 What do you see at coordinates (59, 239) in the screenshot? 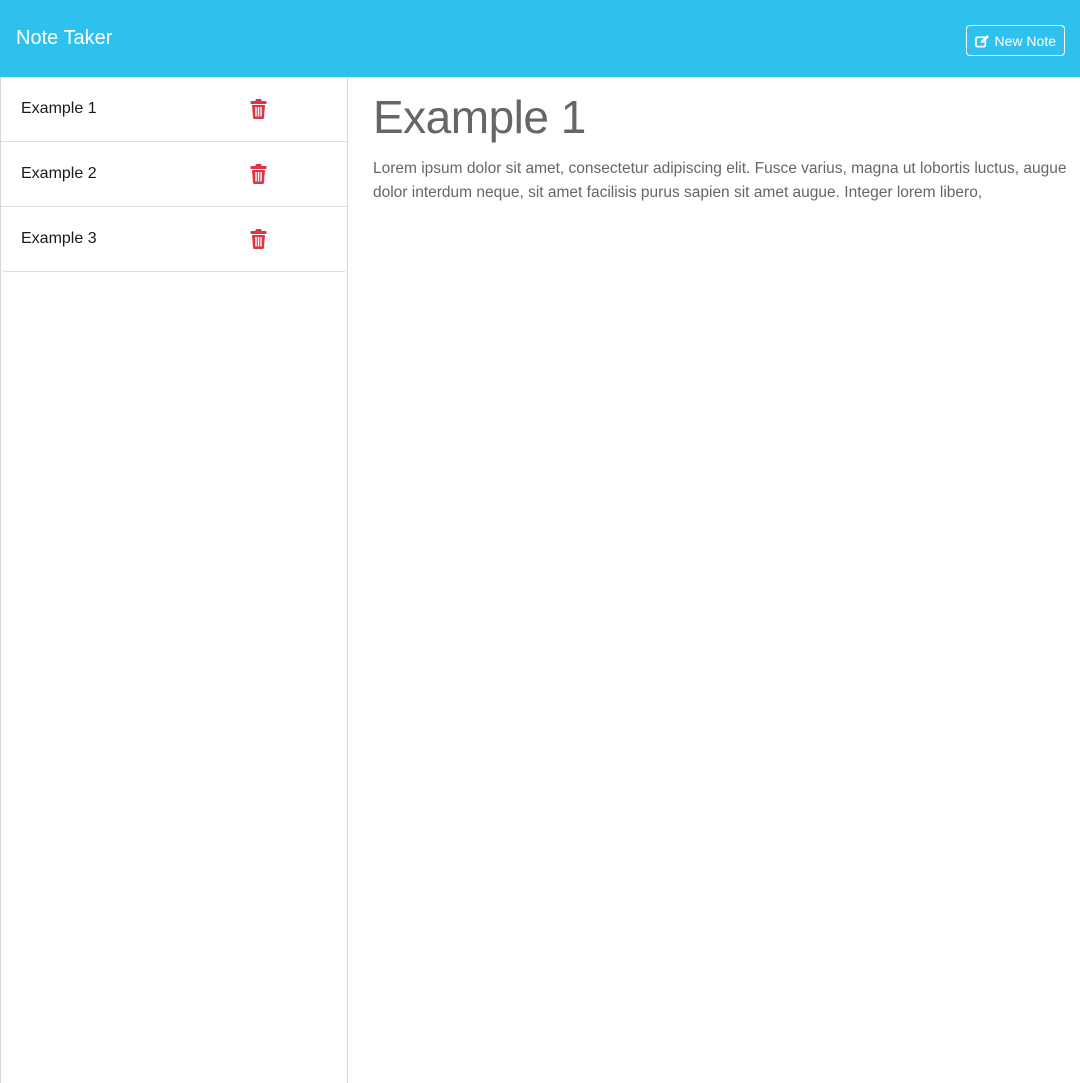
I see `note-list-item-title: Example 3` at bounding box center [59, 239].